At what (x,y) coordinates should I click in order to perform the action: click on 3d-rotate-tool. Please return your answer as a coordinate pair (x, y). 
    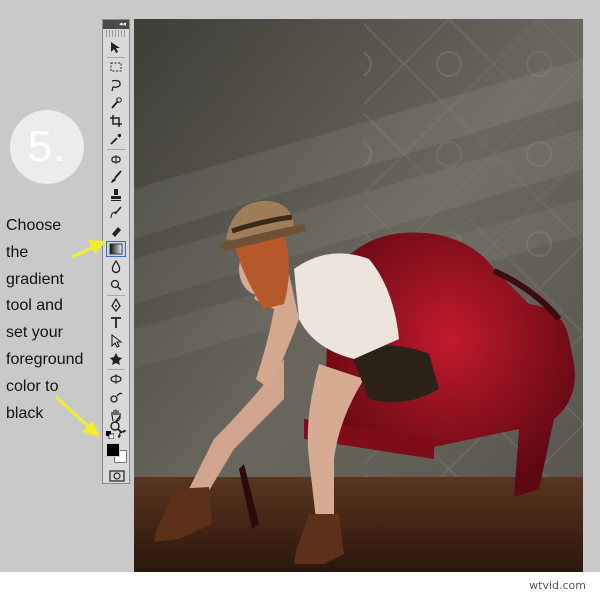
    Looking at the image, I should click on (116, 379).